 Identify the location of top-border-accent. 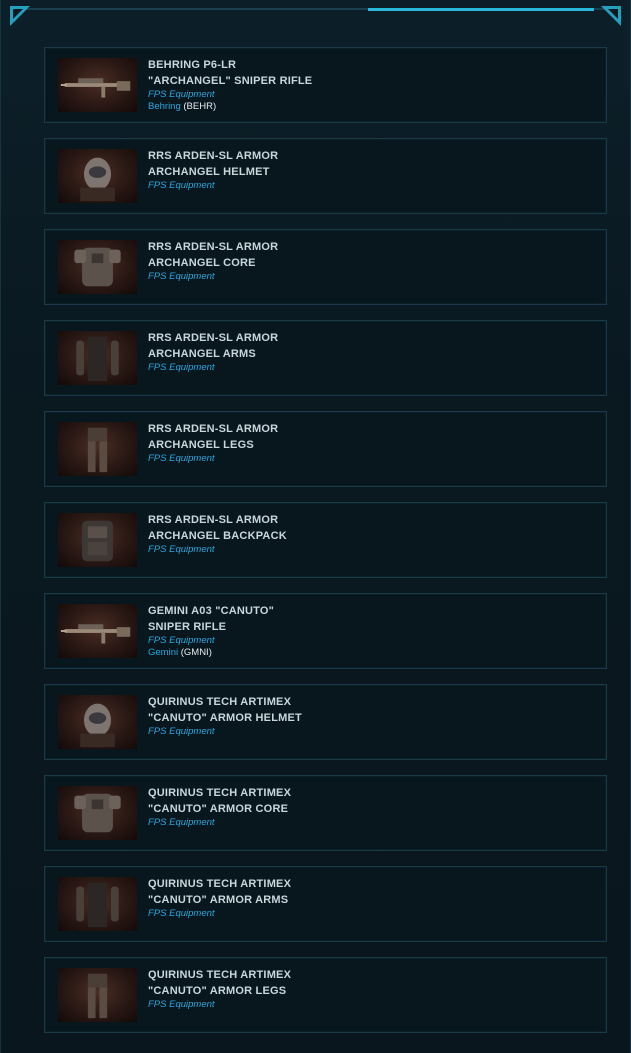
(481, 9).